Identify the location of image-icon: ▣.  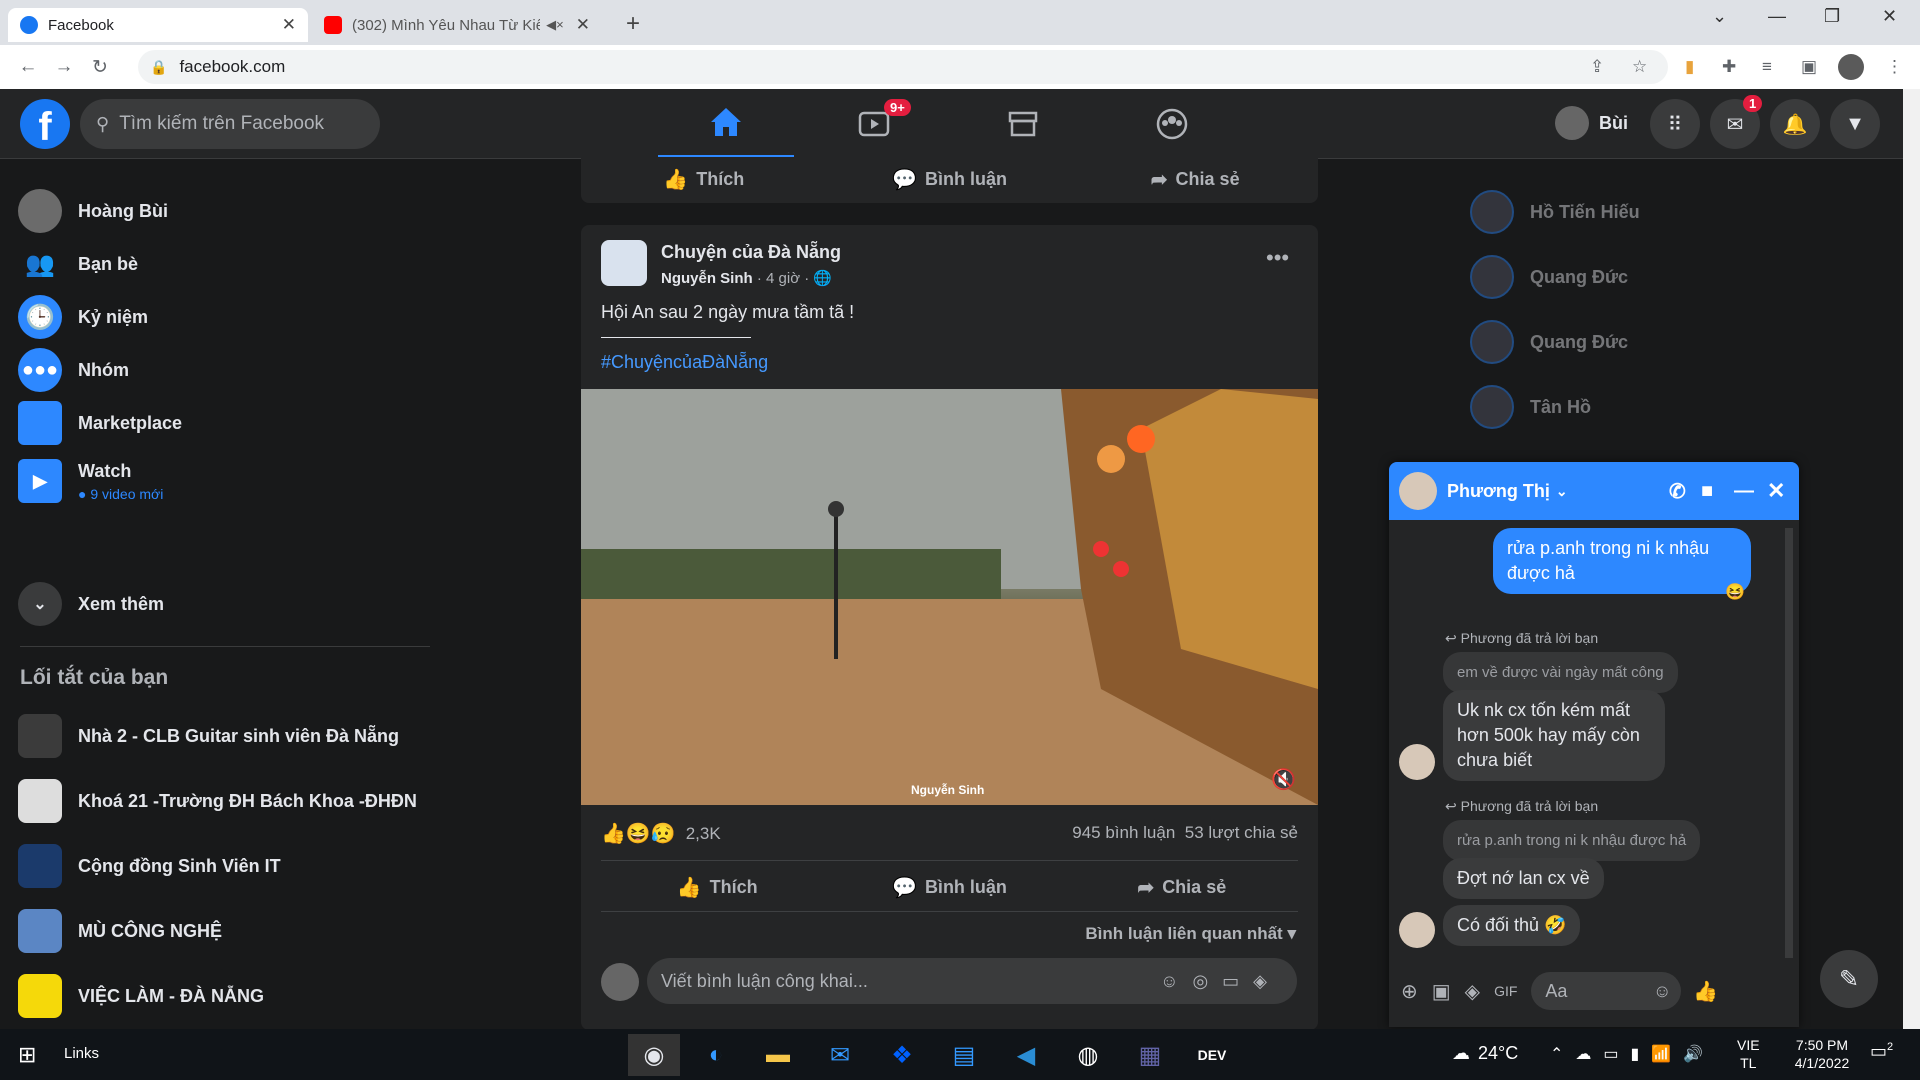
(1441, 991).